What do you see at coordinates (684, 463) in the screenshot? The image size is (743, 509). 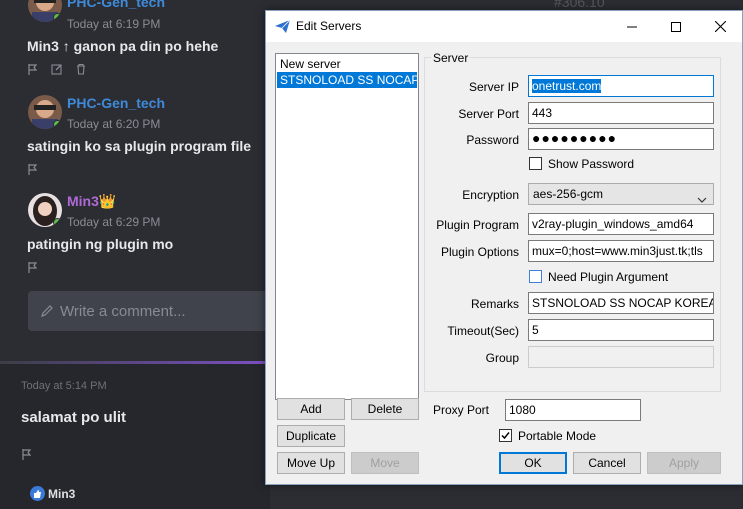 I see `apply-button: Apply` at bounding box center [684, 463].